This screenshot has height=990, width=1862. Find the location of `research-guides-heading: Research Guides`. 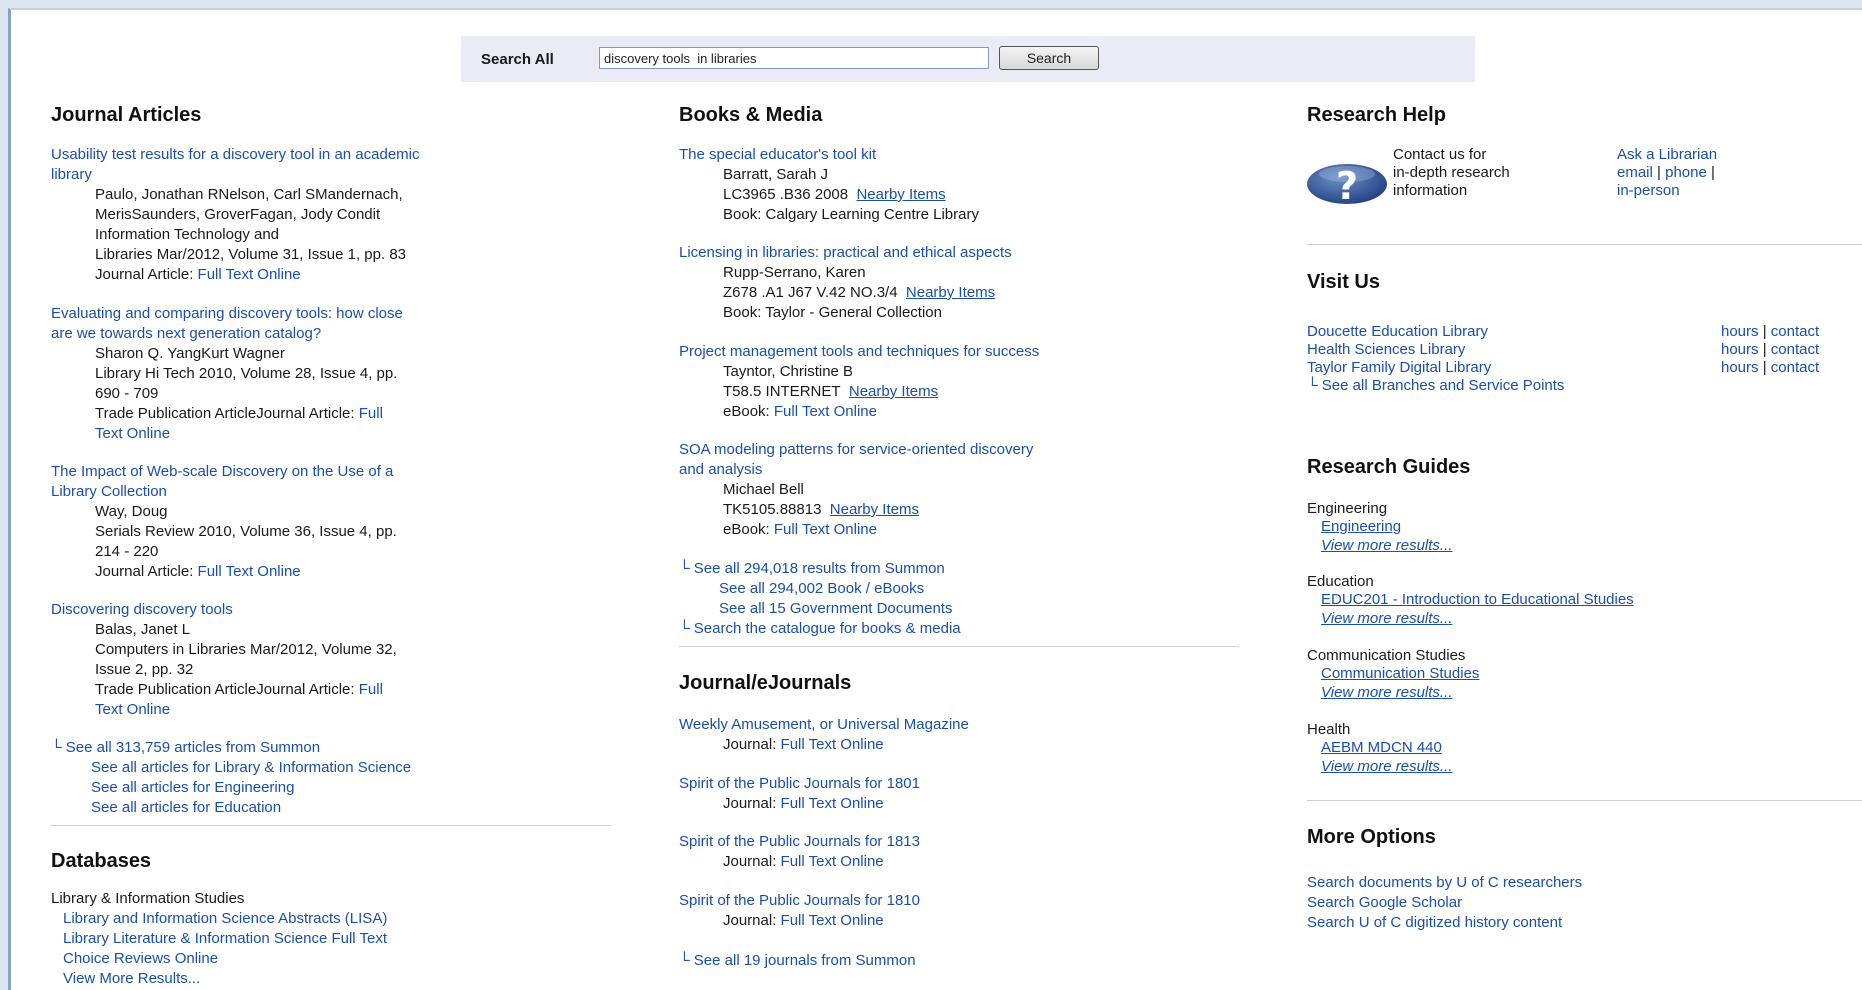

research-guides-heading: Research Guides is located at coordinates (1389, 467).